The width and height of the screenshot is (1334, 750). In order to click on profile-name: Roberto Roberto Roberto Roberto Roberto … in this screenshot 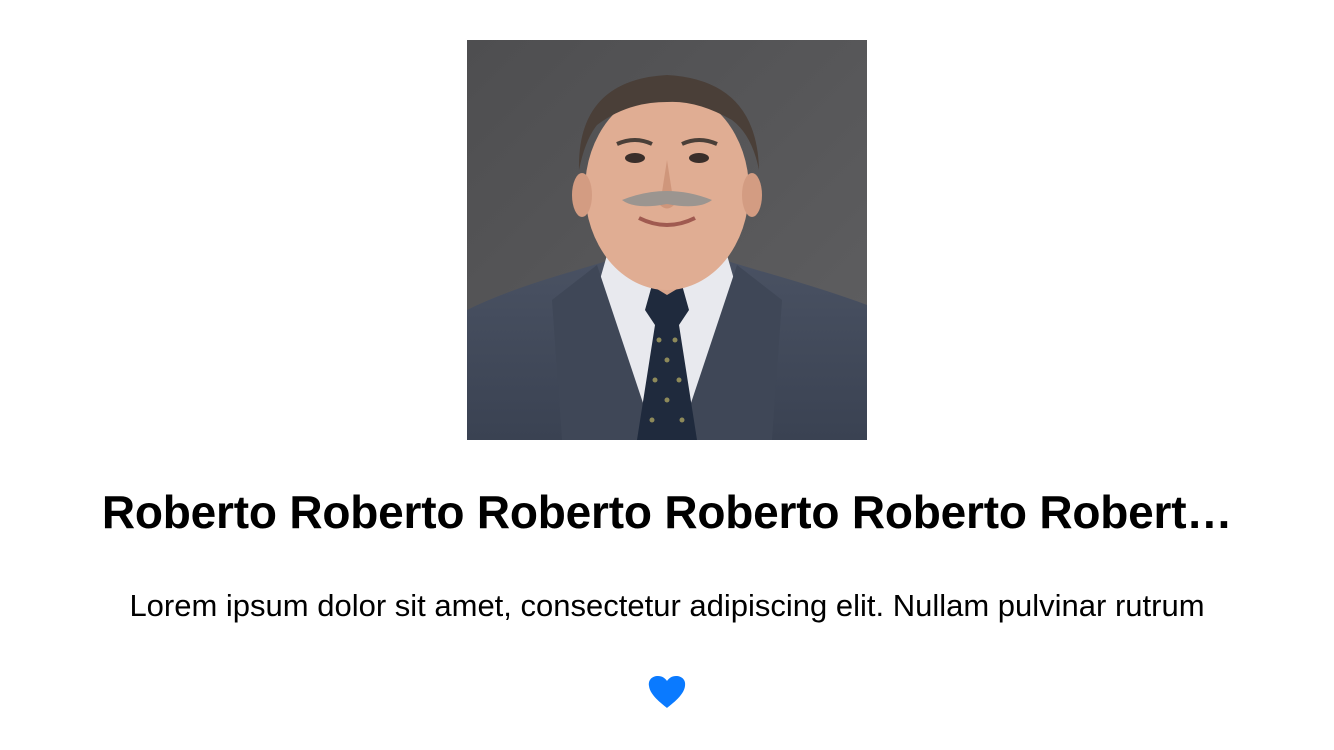, I will do `click(667, 512)`.